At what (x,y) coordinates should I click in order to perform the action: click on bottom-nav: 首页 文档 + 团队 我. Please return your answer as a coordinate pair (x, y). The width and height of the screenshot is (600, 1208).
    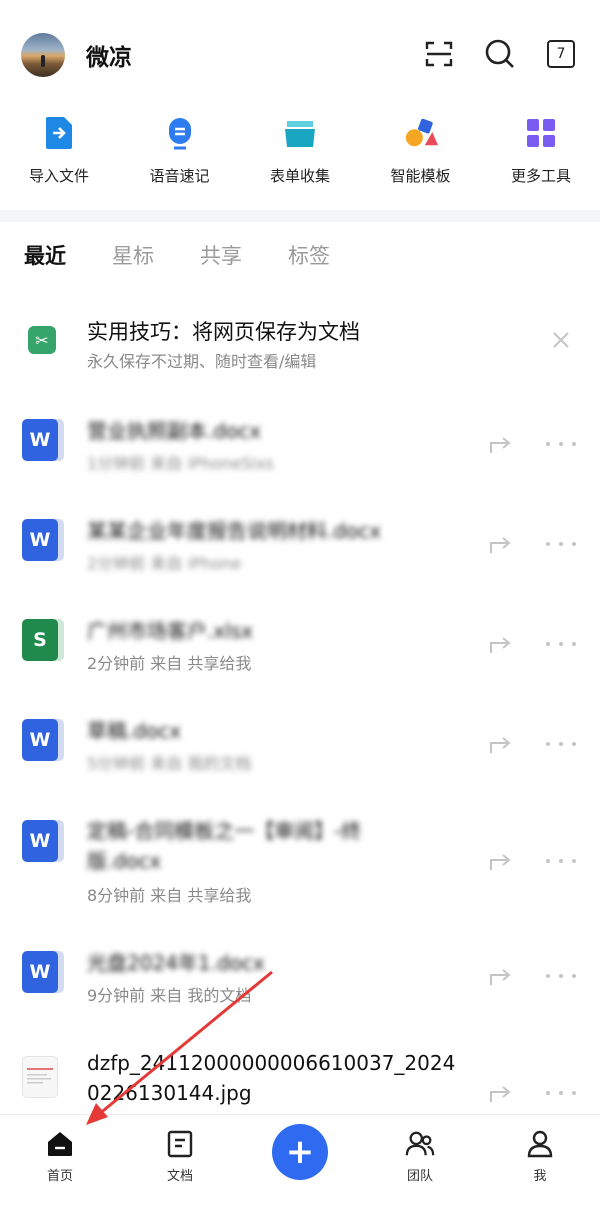
    Looking at the image, I should click on (300, 1161).